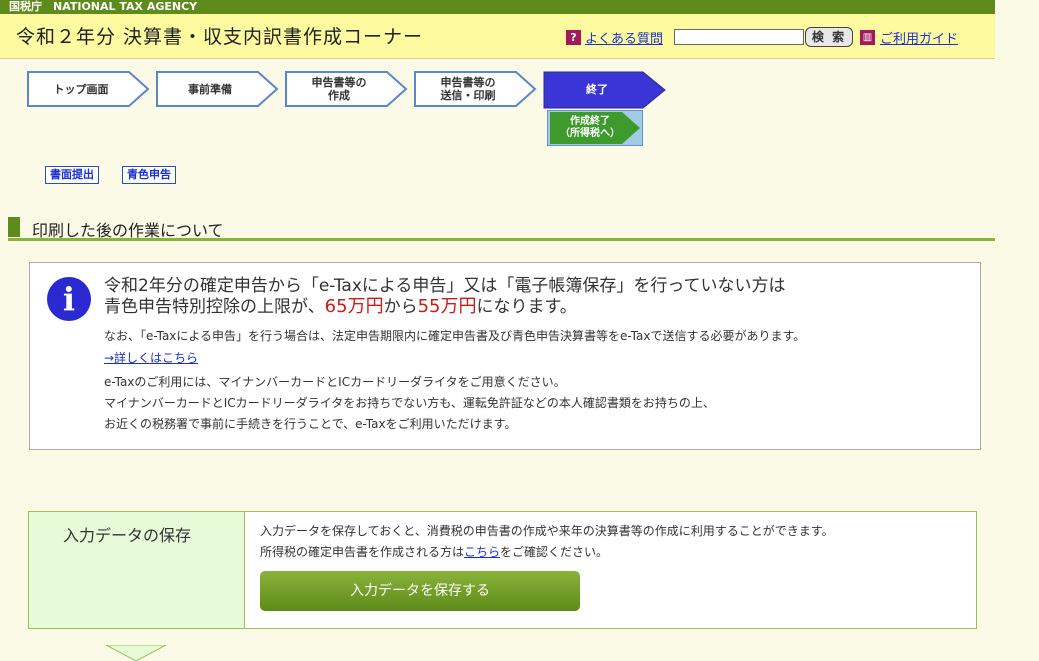 This screenshot has height=661, width=1039. I want to click on section-heading: 印刷した後の作業について, so click(501, 228).